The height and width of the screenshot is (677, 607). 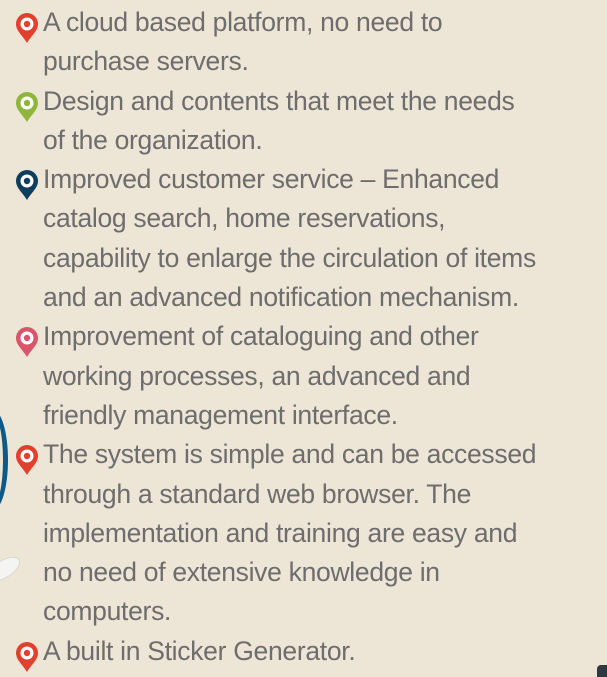 I want to click on bullet-text-line: A built in Sticker Generator., so click(x=199, y=650).